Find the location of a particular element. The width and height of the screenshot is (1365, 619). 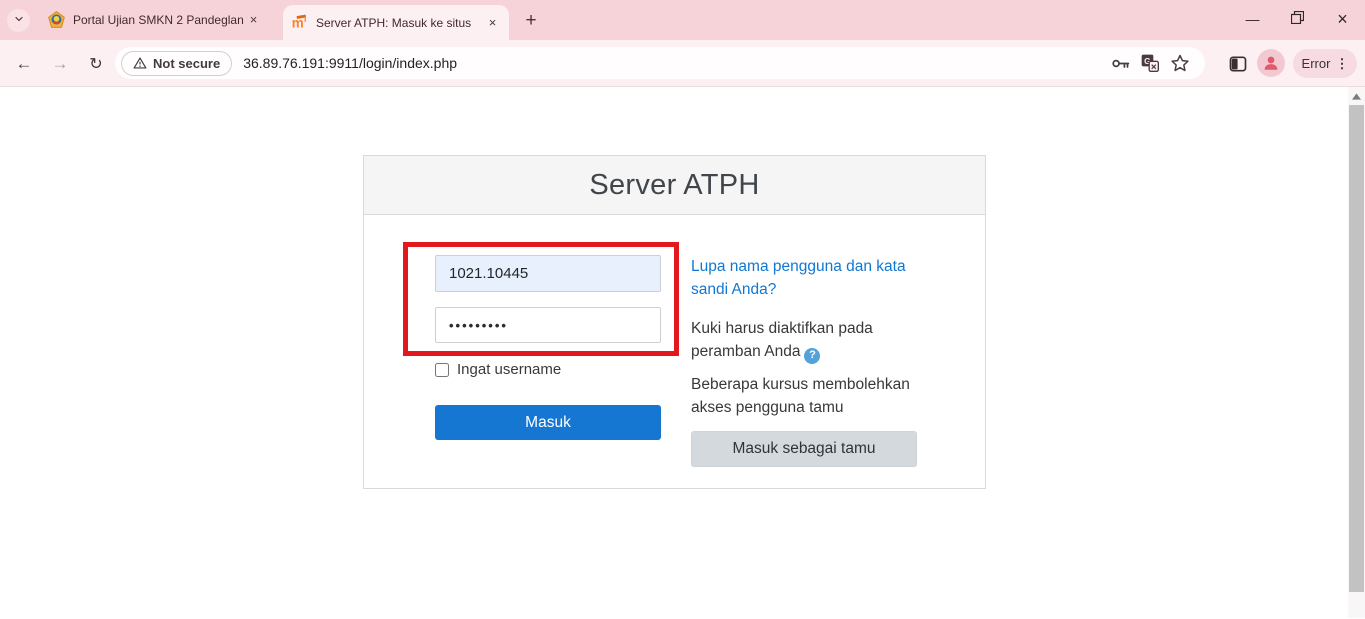

vertical-scrollbar is located at coordinates (1356, 352).